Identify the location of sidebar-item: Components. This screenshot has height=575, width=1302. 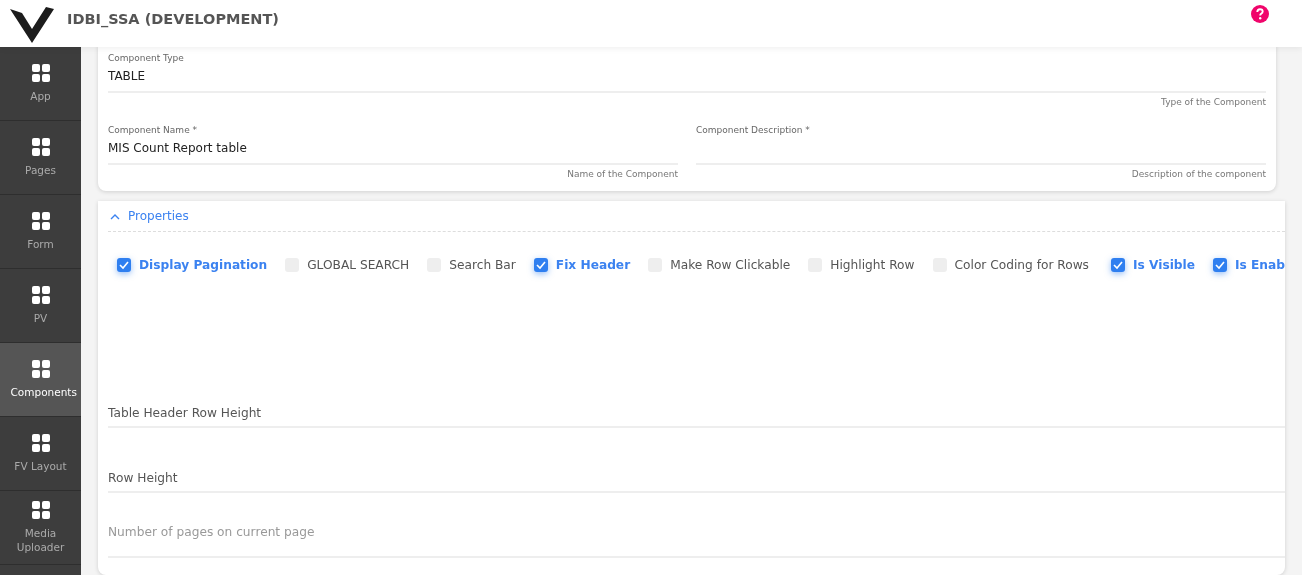
(40, 380).